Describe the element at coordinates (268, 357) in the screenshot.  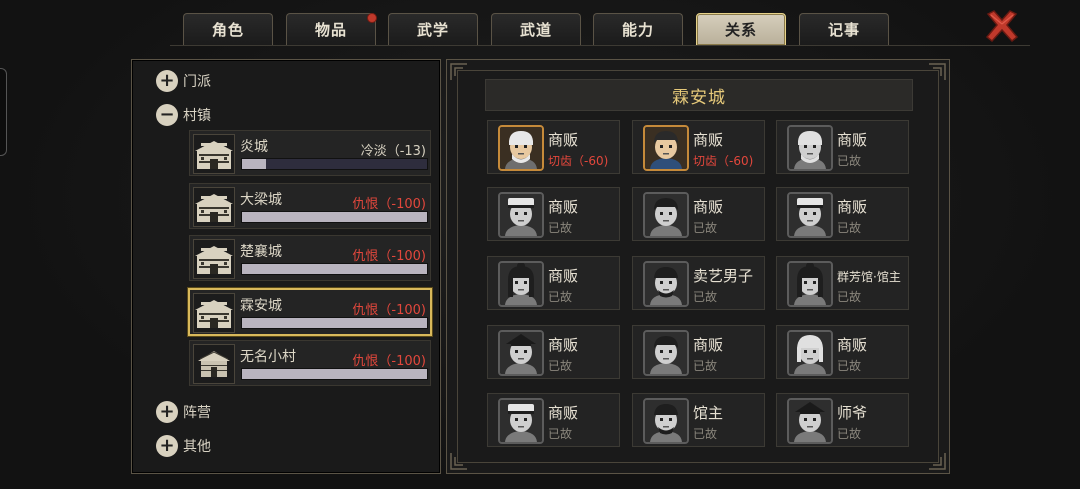
I see `town-name: 无名小村` at that location.